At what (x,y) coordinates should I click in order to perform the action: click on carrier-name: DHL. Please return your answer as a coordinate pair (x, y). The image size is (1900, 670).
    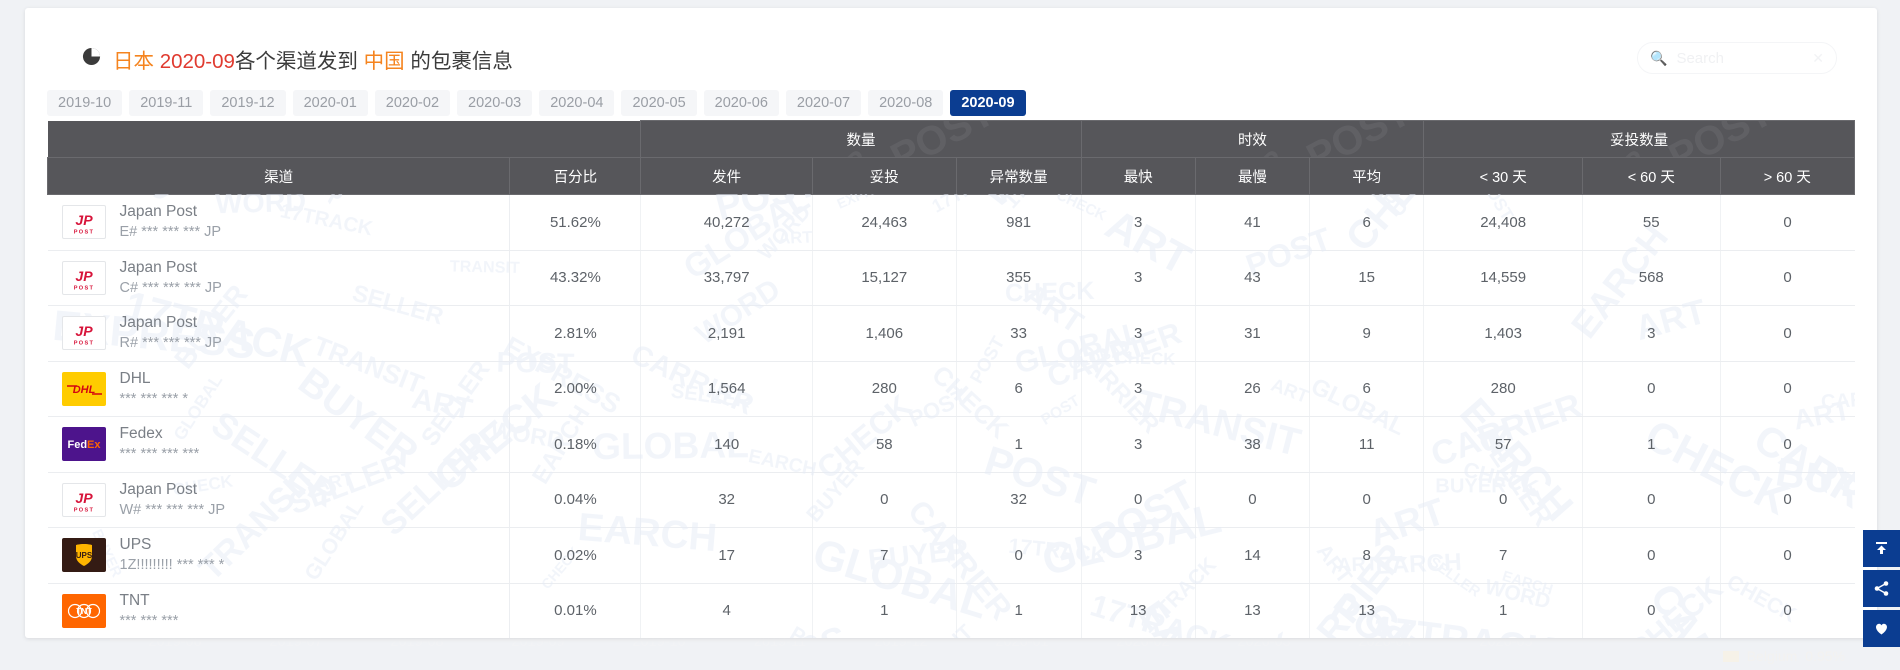
    Looking at the image, I should click on (135, 378).